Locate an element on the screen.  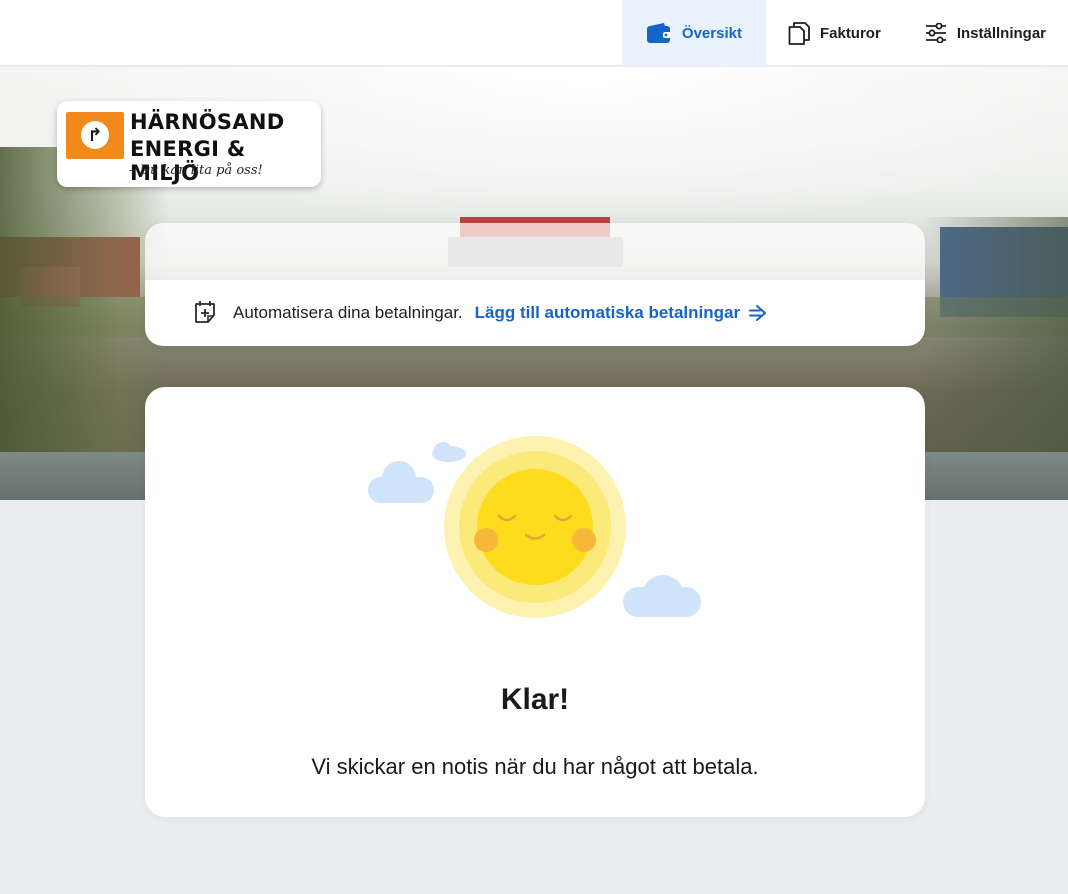
documents-icon is located at coordinates (799, 33).